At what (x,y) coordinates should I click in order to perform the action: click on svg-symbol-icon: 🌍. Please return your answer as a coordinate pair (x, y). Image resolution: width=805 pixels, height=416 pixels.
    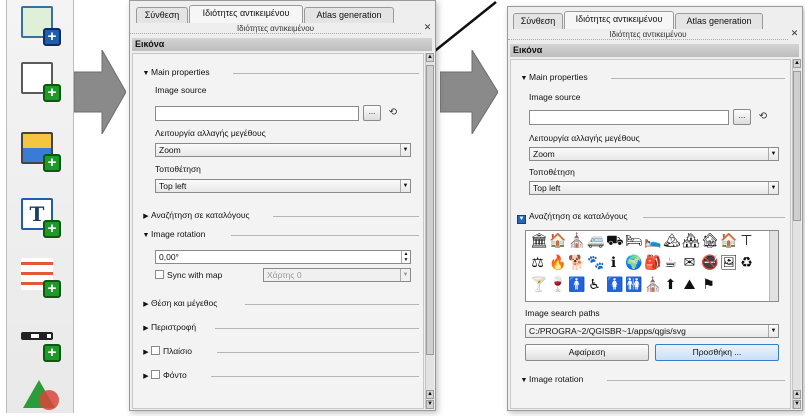
    Looking at the image, I should click on (633, 263).